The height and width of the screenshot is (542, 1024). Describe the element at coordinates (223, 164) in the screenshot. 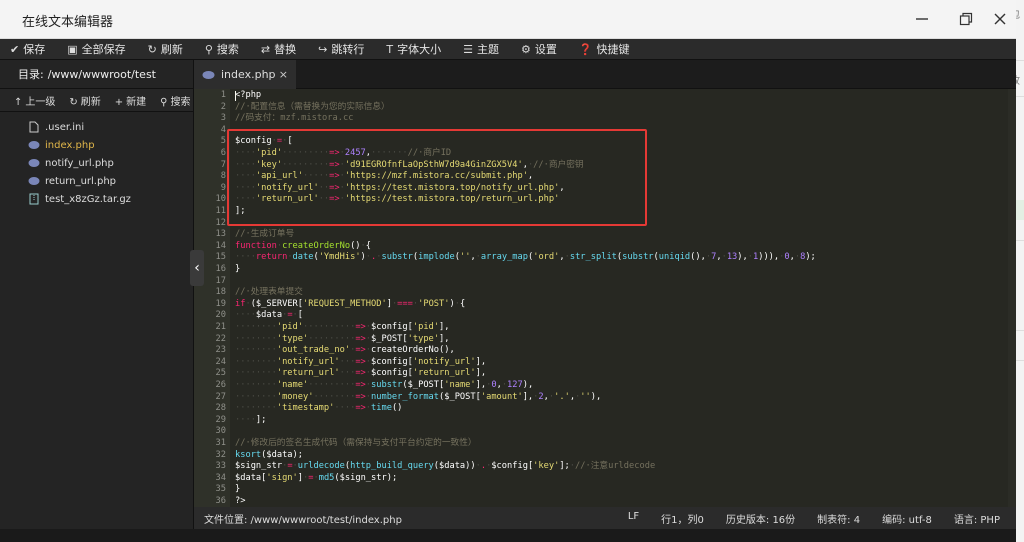

I see `line-number: 7` at that location.